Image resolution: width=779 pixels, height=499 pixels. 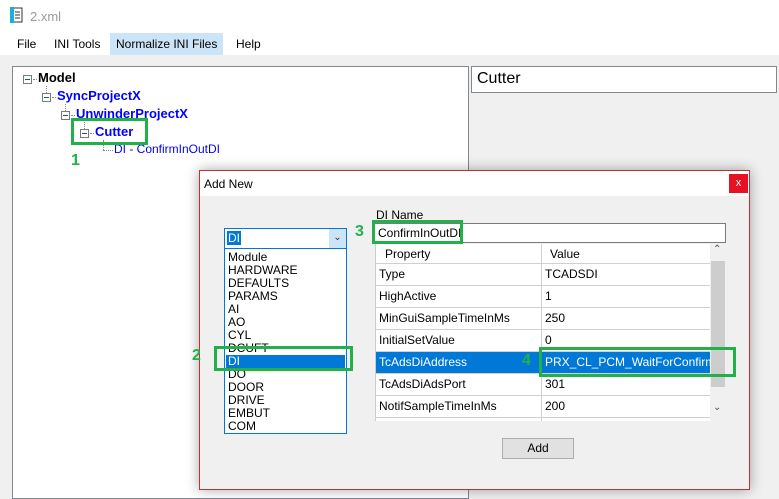 I want to click on table-row: HighActive 1, so click(x=543, y=297).